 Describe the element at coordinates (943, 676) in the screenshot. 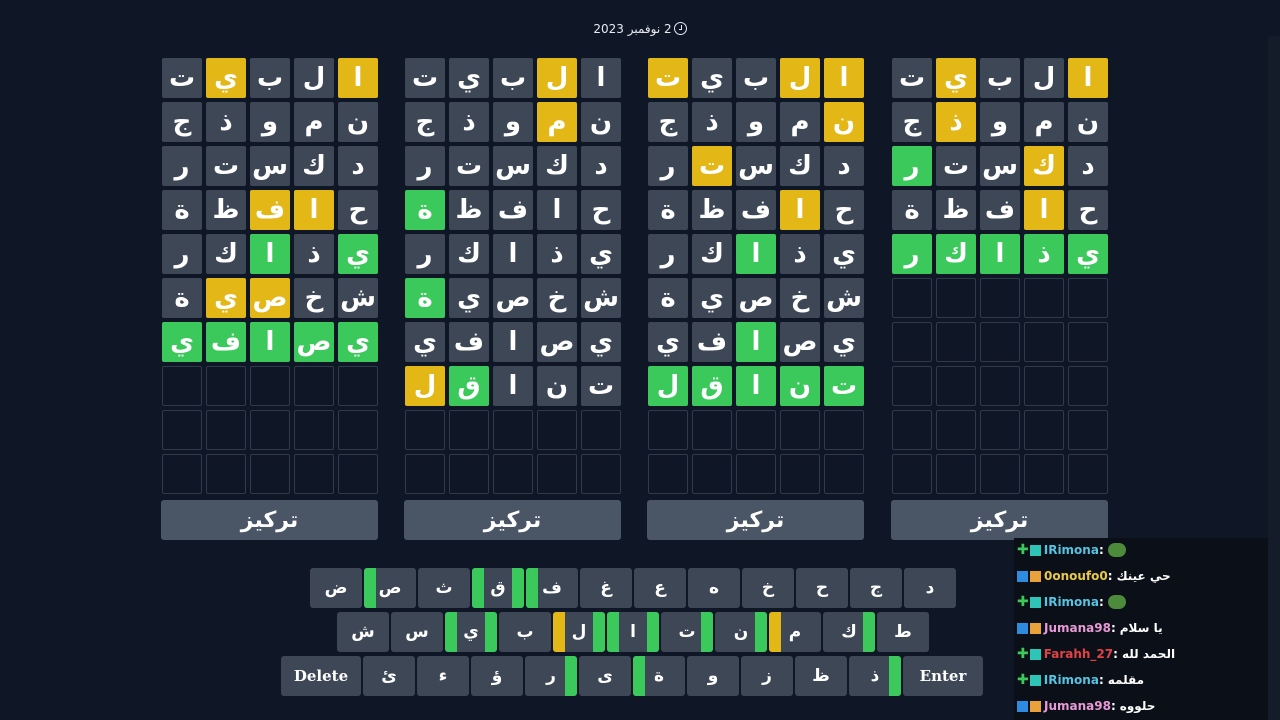

I see `key-enter: Enter` at that location.